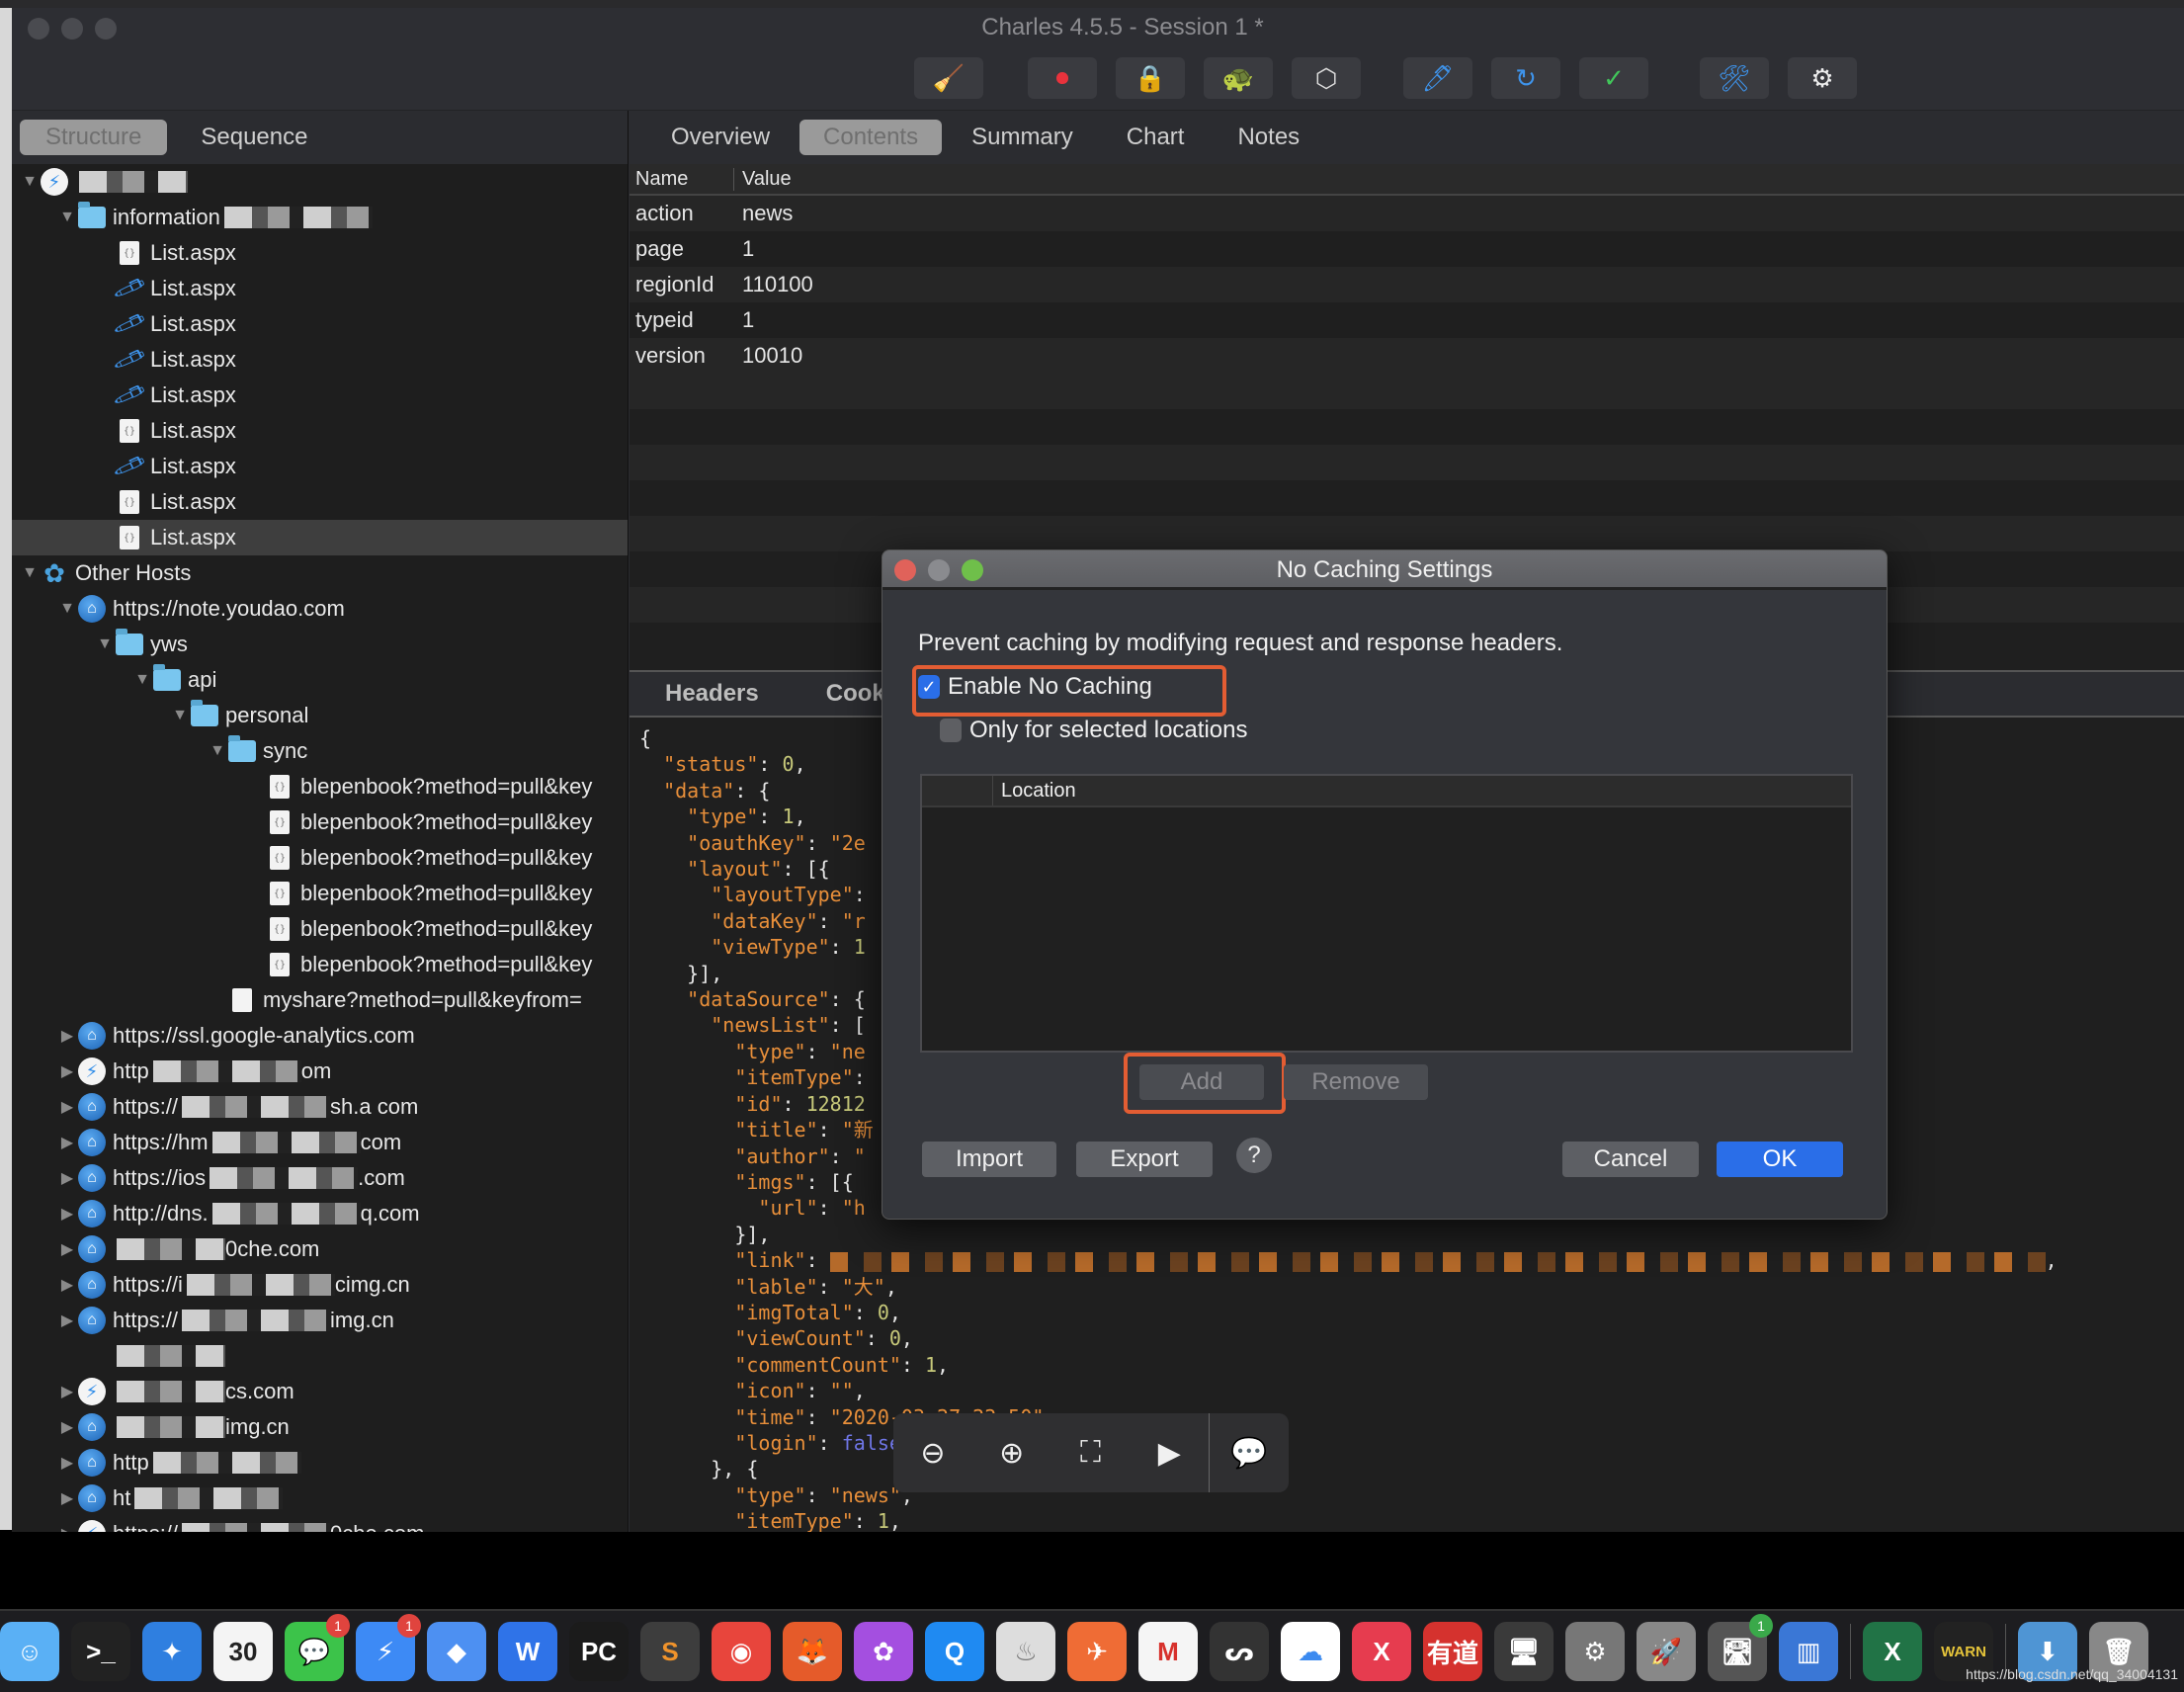  What do you see at coordinates (1238, 78) in the screenshot?
I see `toolbar-button: 🐢` at bounding box center [1238, 78].